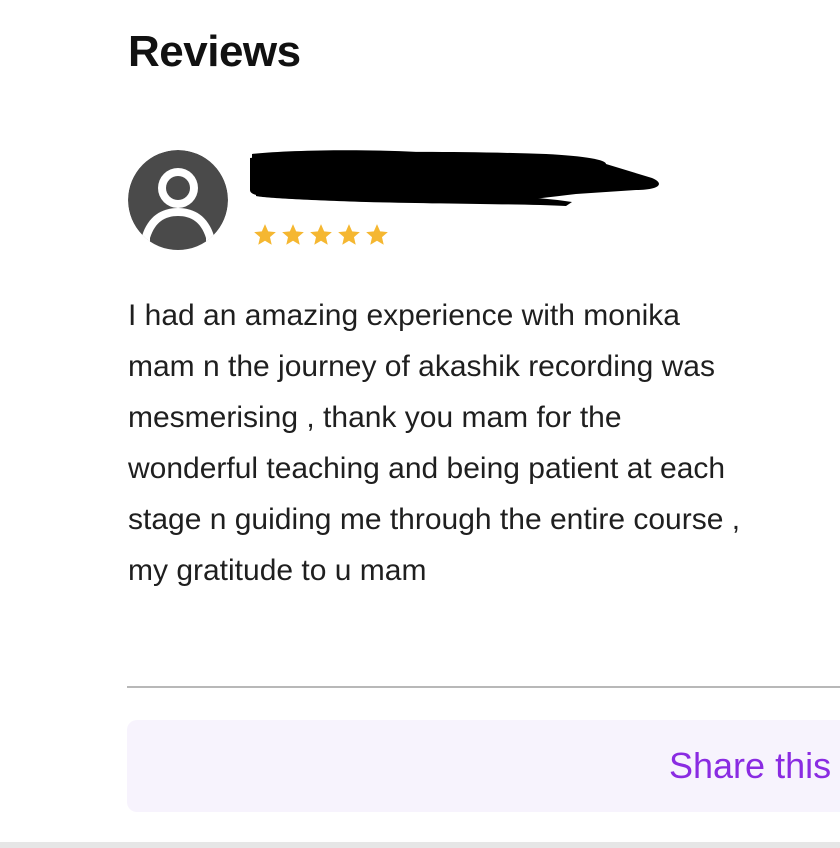 The width and height of the screenshot is (840, 848). What do you see at coordinates (420, 845) in the screenshot?
I see `bottom-divider` at bounding box center [420, 845].